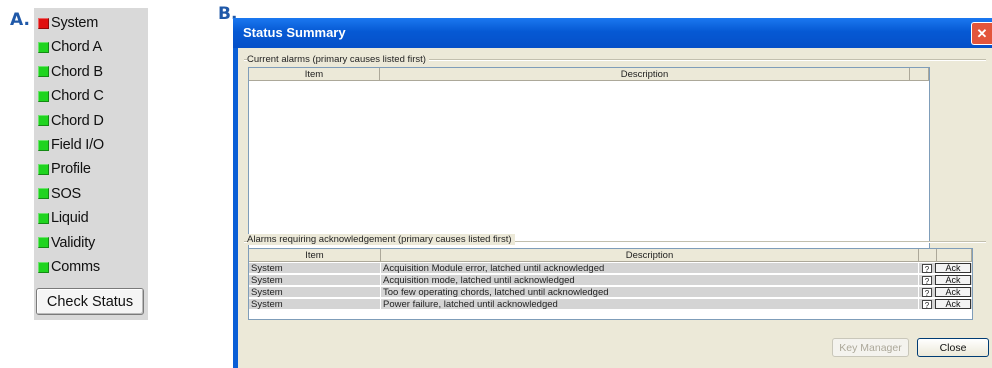 This screenshot has height=368, width=992. What do you see at coordinates (77, 71) in the screenshot?
I see `status-item-label: Chord B` at bounding box center [77, 71].